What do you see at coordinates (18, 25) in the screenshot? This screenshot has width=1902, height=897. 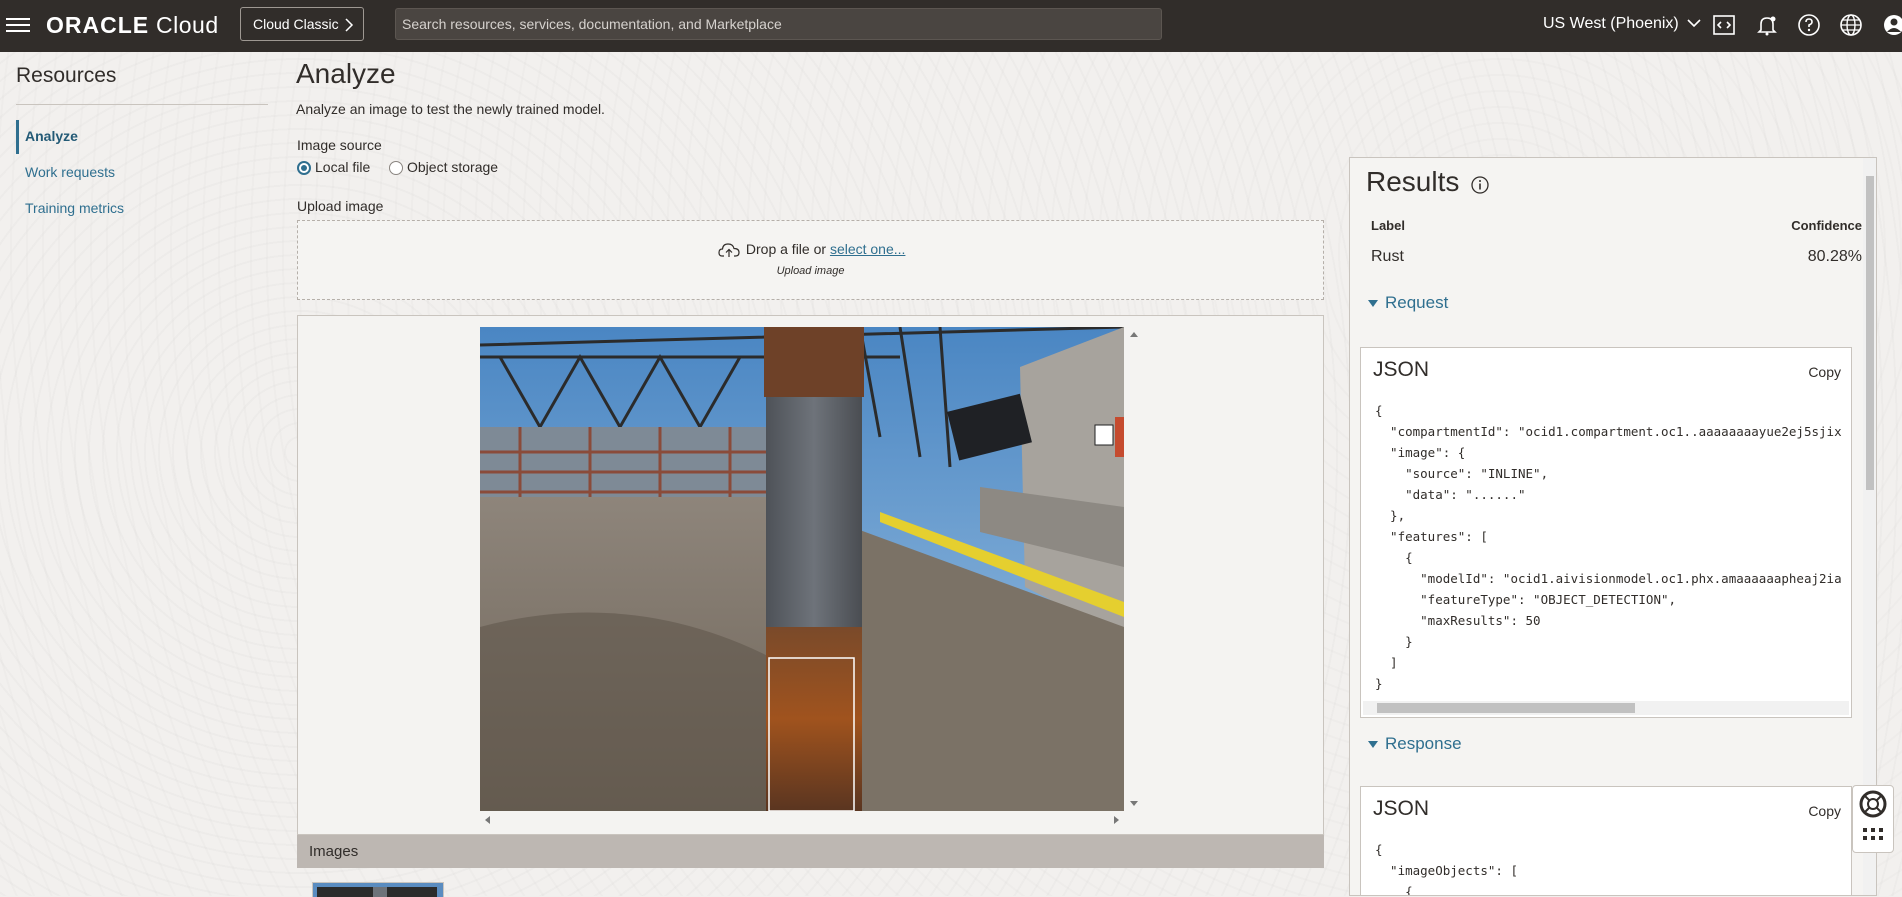 I see `hamburger-menu-icon` at bounding box center [18, 25].